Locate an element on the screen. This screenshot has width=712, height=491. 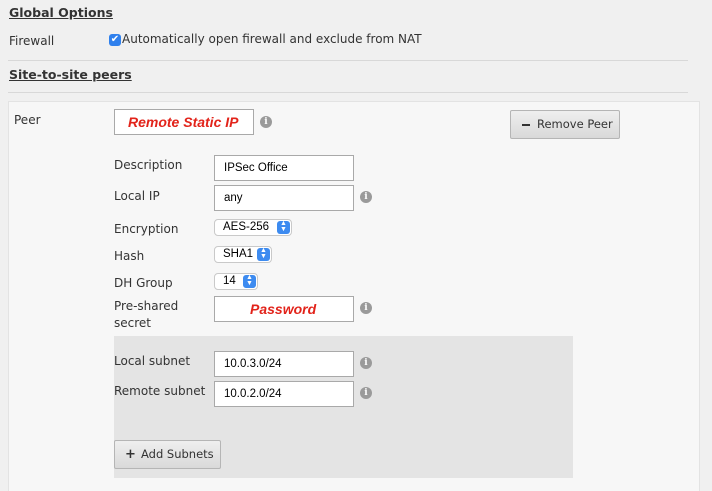
remove-peer-button: Remove Peer is located at coordinates (565, 124).